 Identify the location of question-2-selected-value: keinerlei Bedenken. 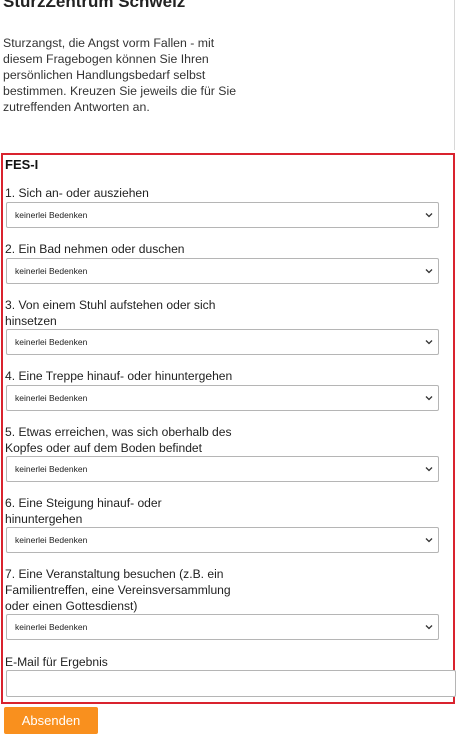
(51, 271).